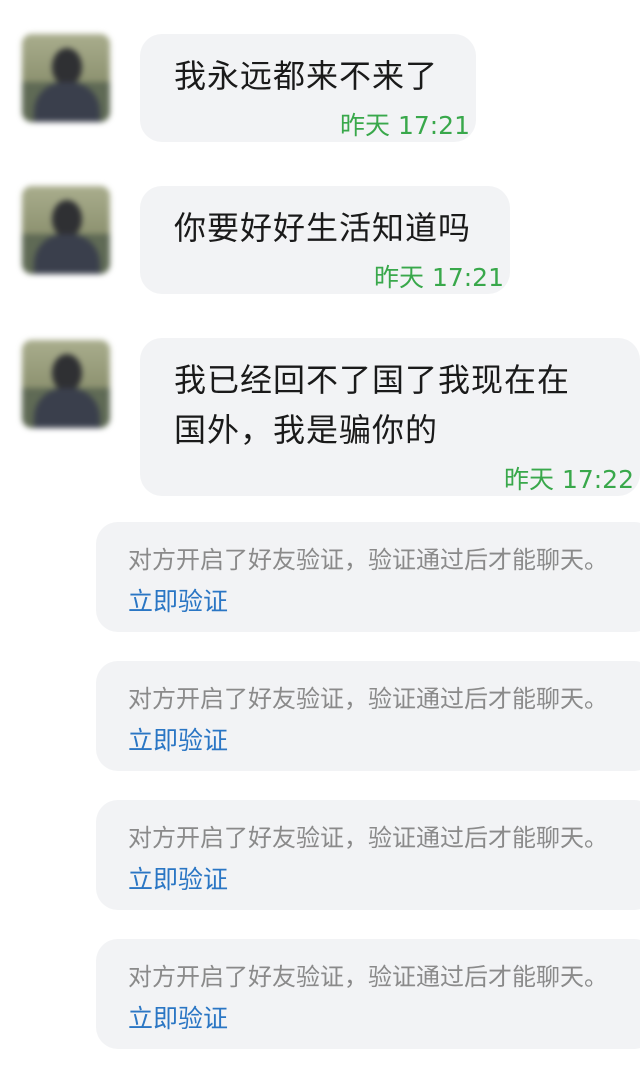 This screenshot has height=1083, width=640. I want to click on message-text-line: 国外，我是骗你的, so click(306, 430).